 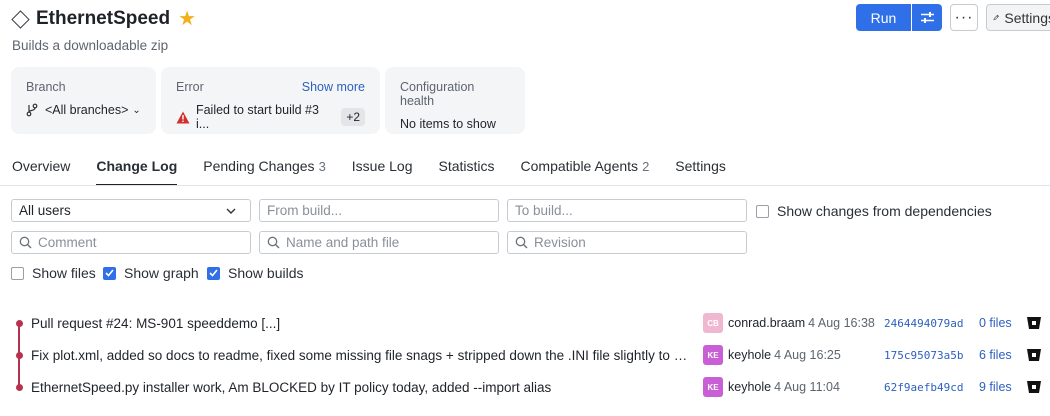 I want to click on change-revision: 62f9aefb49cd, so click(x=923, y=387).